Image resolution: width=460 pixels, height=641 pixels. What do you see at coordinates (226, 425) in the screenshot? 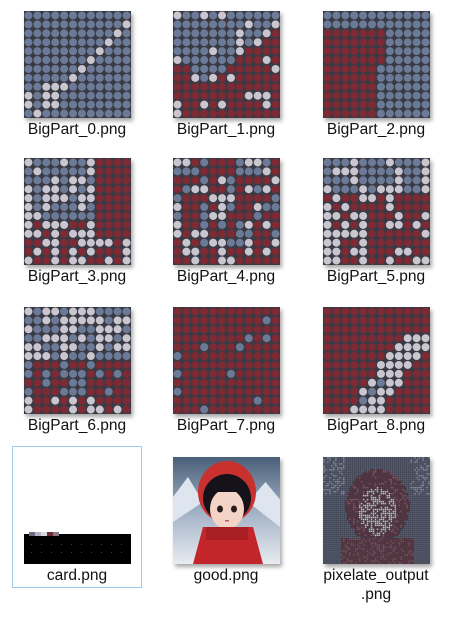
I see `file-name-label: BigPart_7.png` at bounding box center [226, 425].